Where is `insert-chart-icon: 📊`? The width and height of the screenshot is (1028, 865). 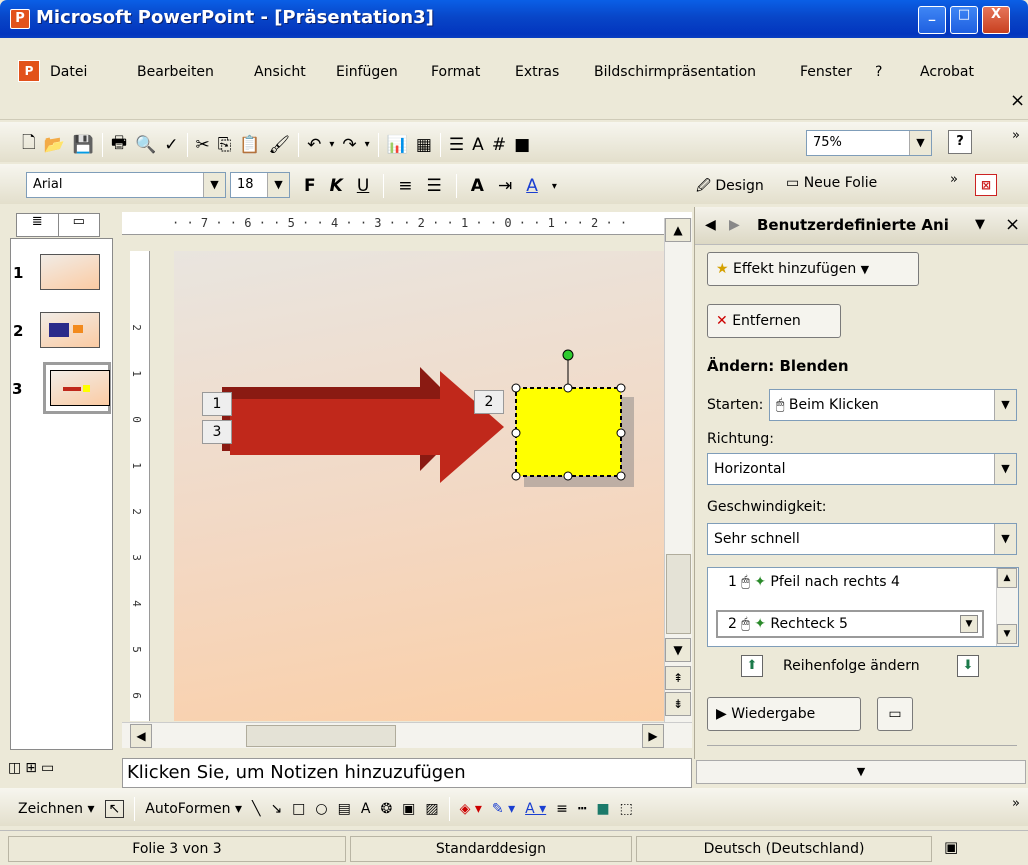 insert-chart-icon: 📊 is located at coordinates (397, 145).